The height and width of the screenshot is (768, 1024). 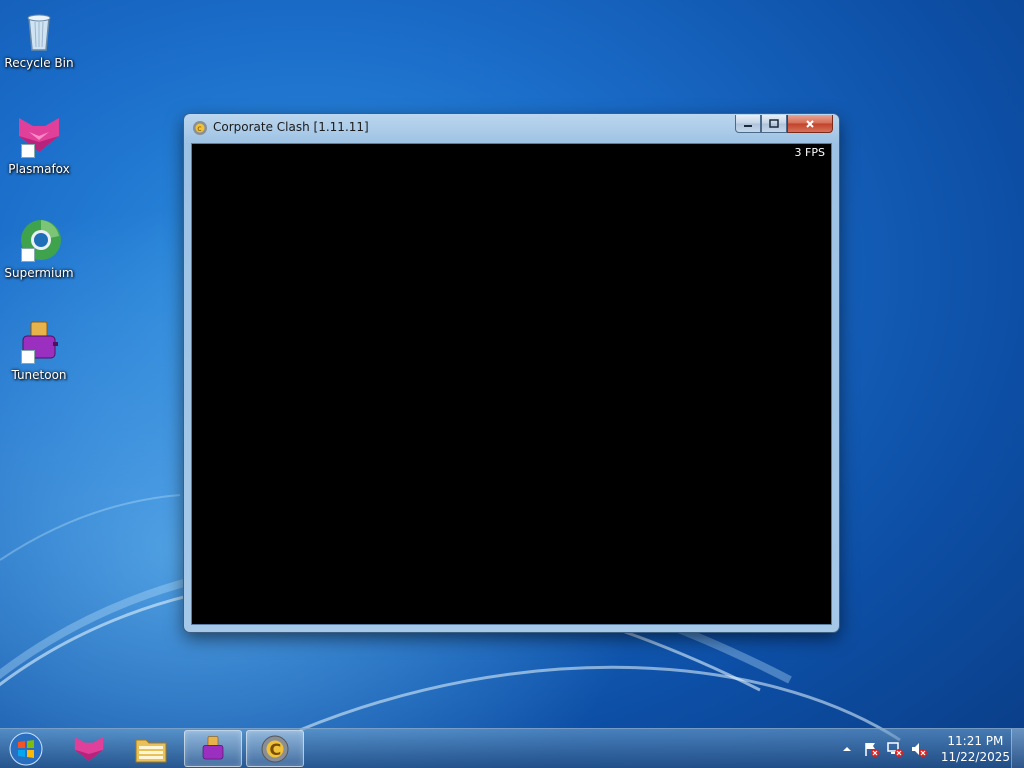 I want to click on clock-date: 11/22/2025, so click(x=975, y=757).